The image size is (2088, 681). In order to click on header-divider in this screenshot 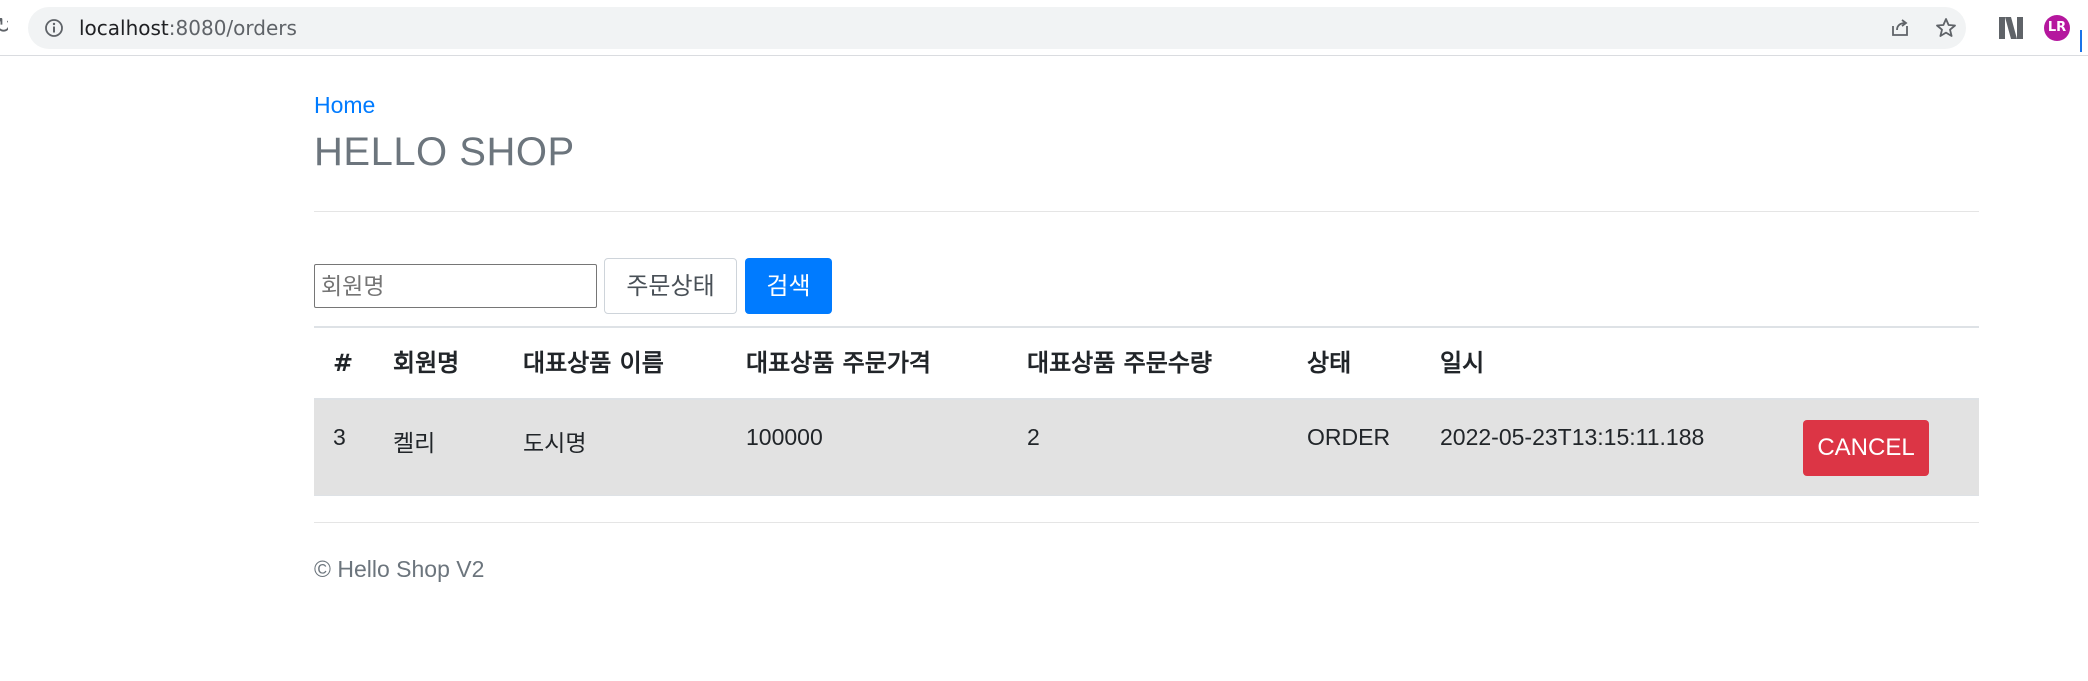, I will do `click(1146, 211)`.